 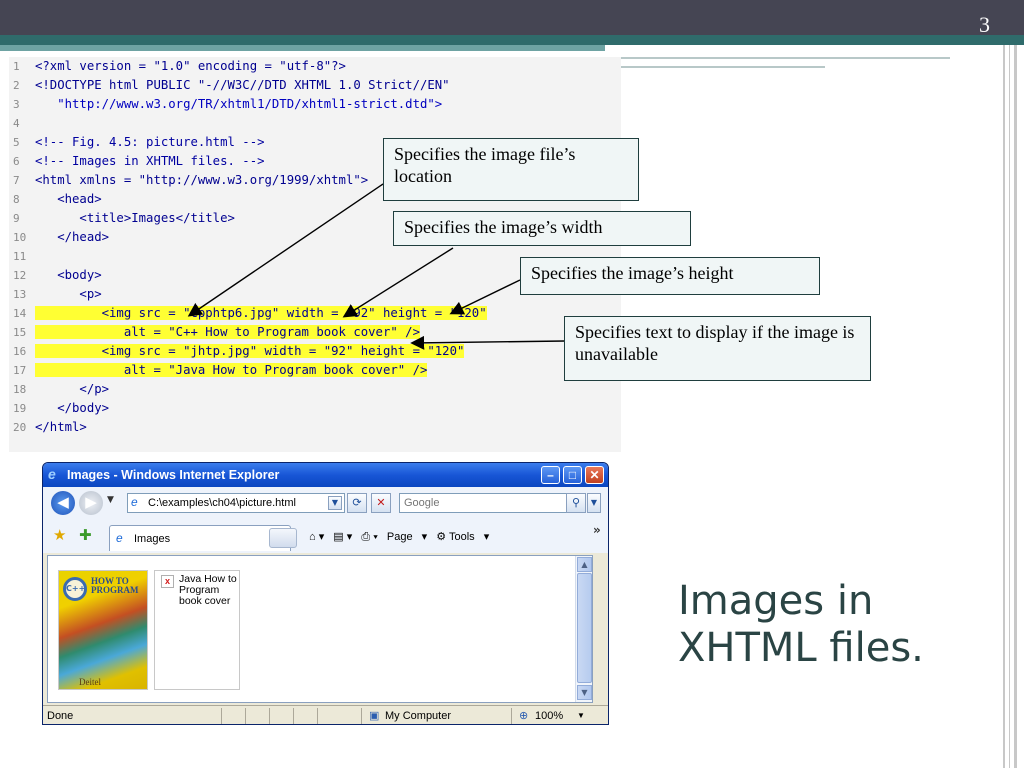 What do you see at coordinates (173, 475) in the screenshot?
I see `window-title: Images - Windows Internet Explorer` at bounding box center [173, 475].